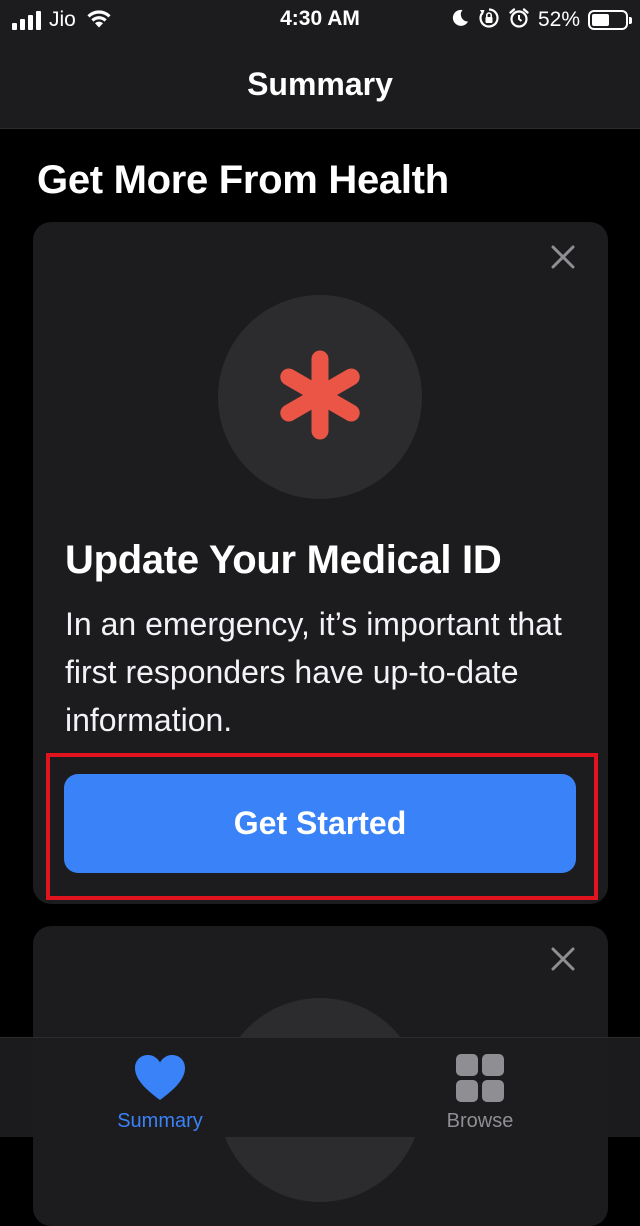 The height and width of the screenshot is (1226, 640). I want to click on tab-label: Summary, so click(160, 1121).